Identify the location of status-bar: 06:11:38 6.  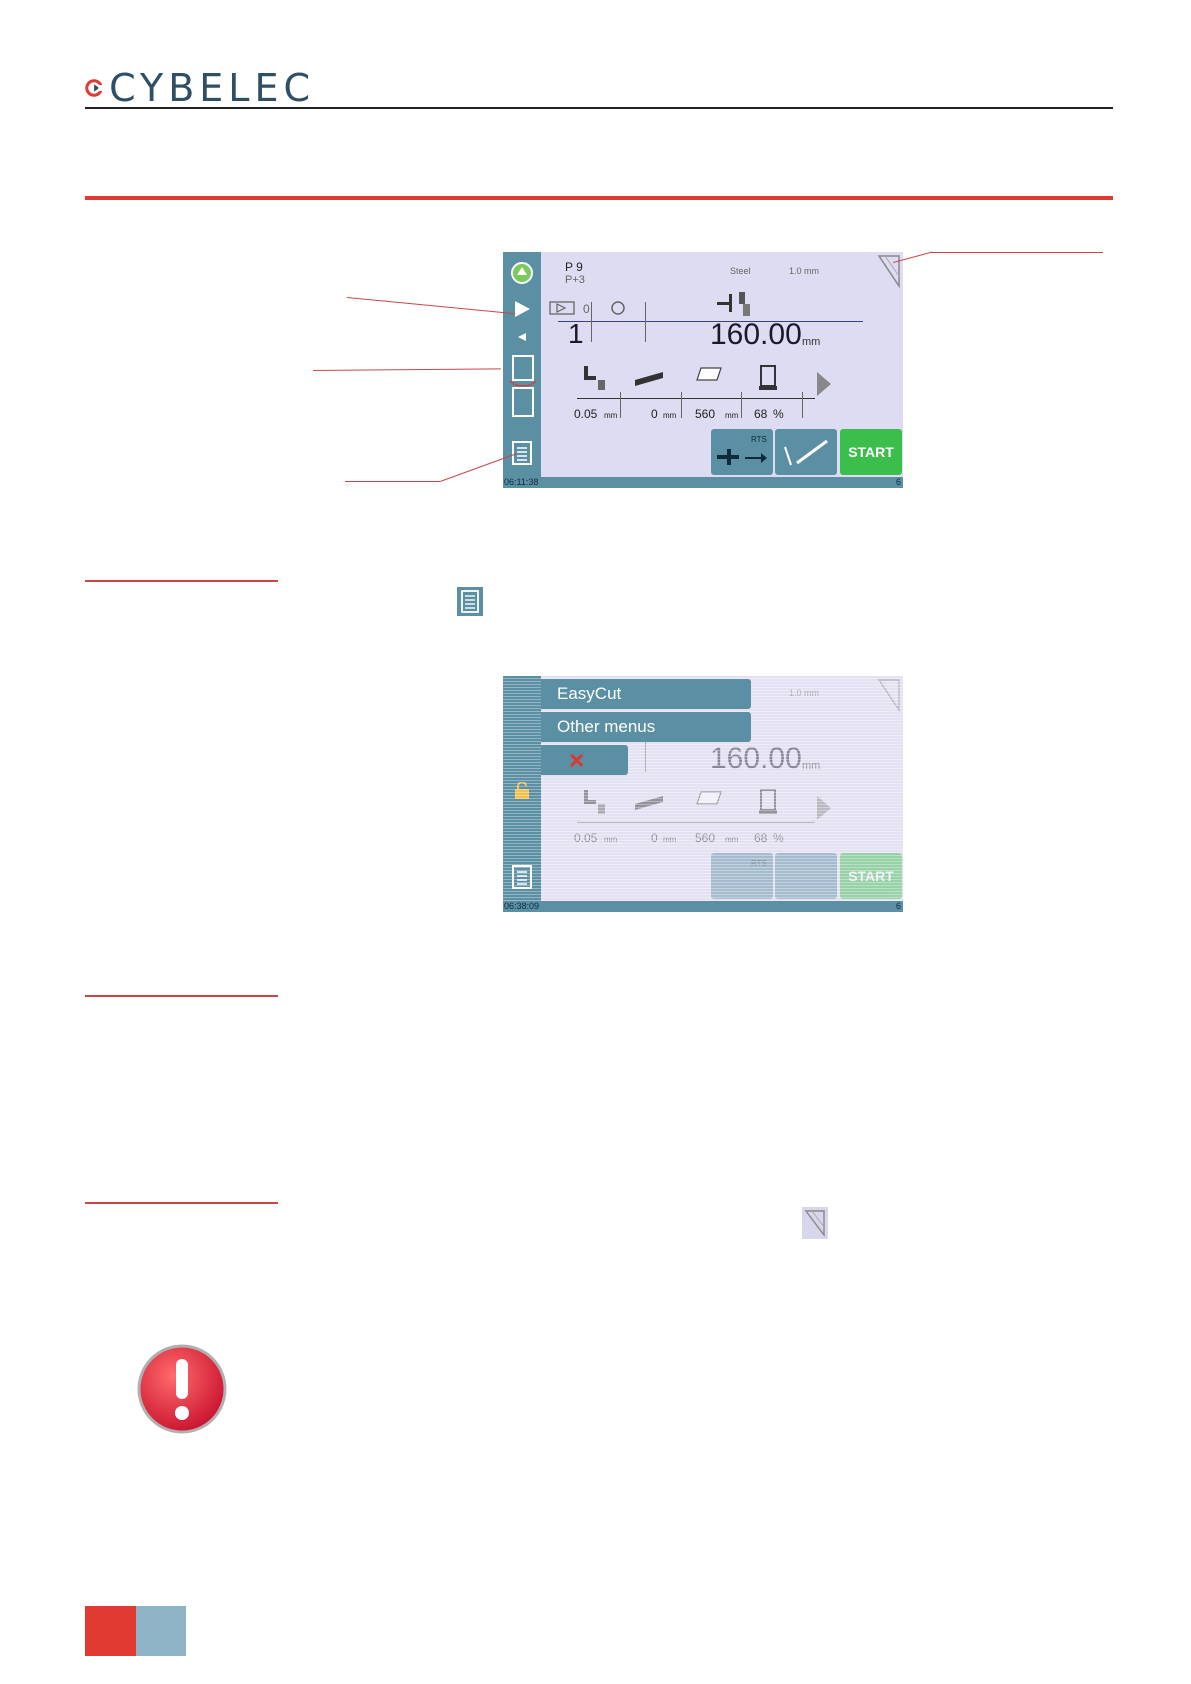
(703, 482).